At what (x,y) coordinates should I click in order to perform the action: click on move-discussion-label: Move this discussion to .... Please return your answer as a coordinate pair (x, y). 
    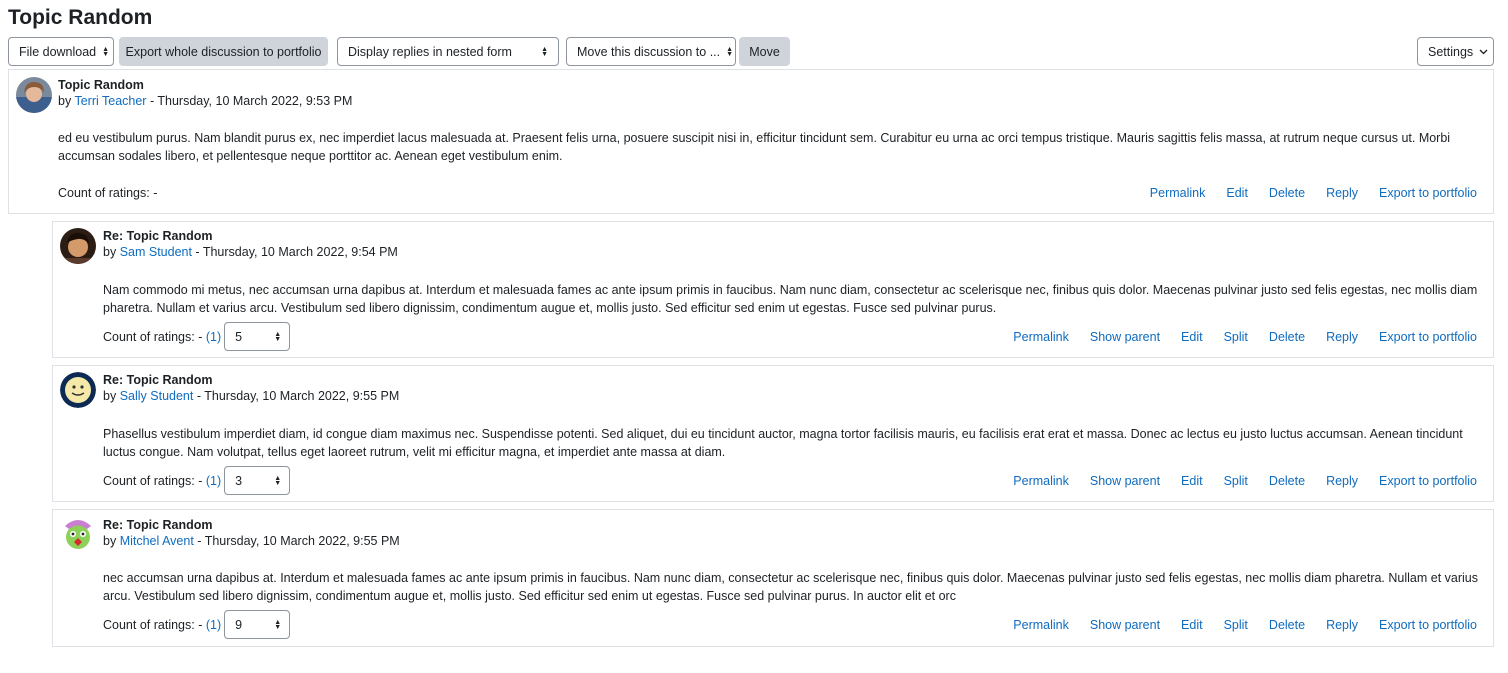
    Looking at the image, I should click on (649, 51).